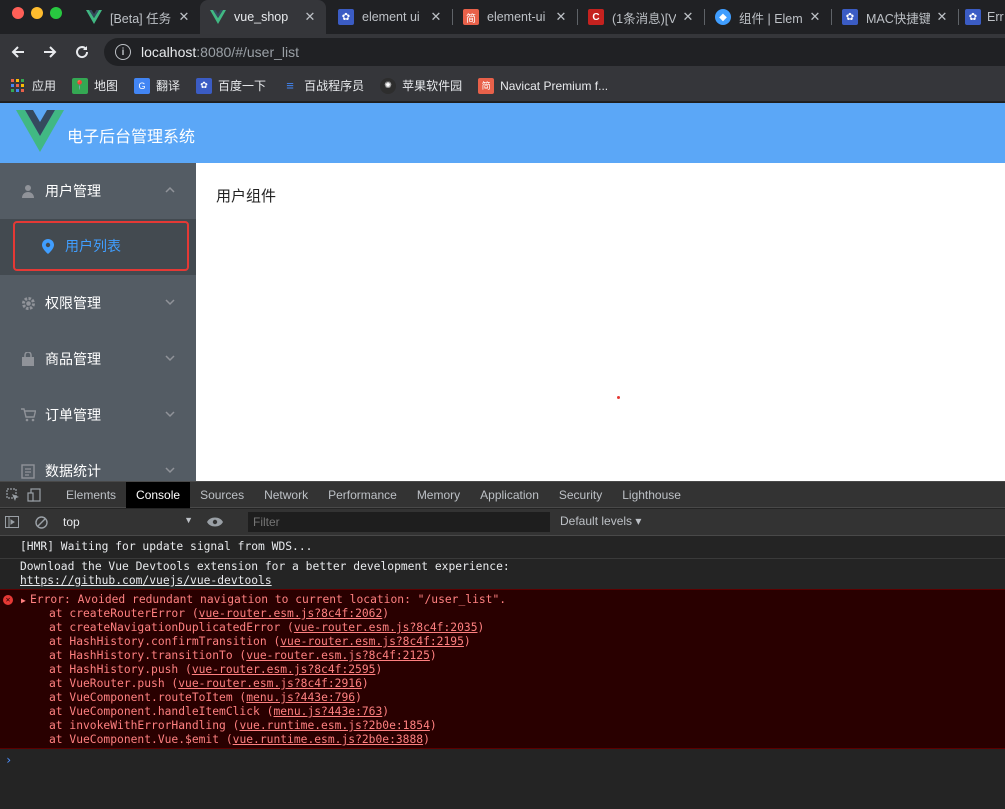  Describe the element at coordinates (91, 495) in the screenshot. I see `tab-elements: Elements` at that location.